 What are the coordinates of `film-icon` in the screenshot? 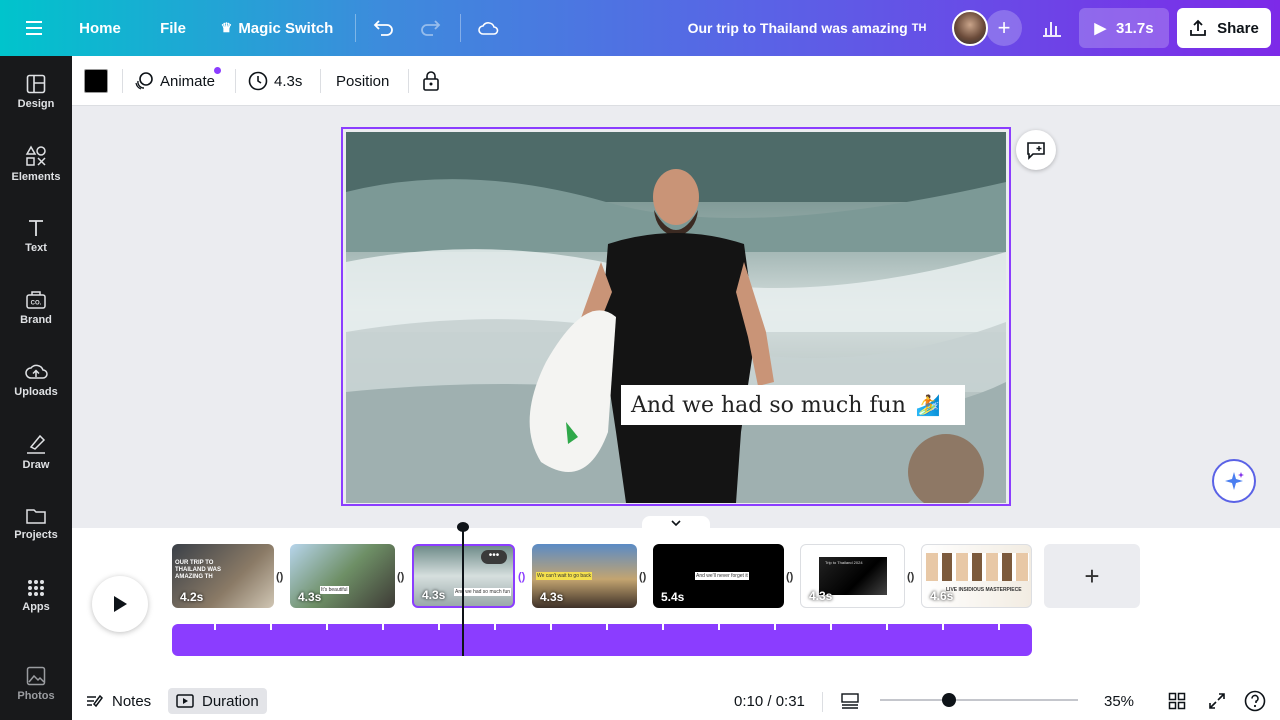 It's located at (185, 701).